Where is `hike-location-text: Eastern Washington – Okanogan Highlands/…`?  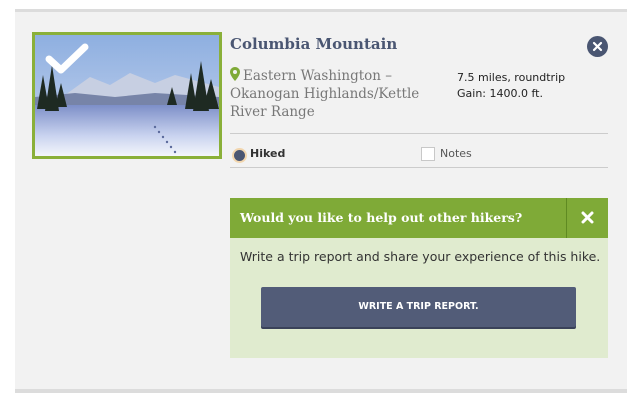
hike-location-text: Eastern Washington – Okanogan Highlands/… is located at coordinates (325, 94).